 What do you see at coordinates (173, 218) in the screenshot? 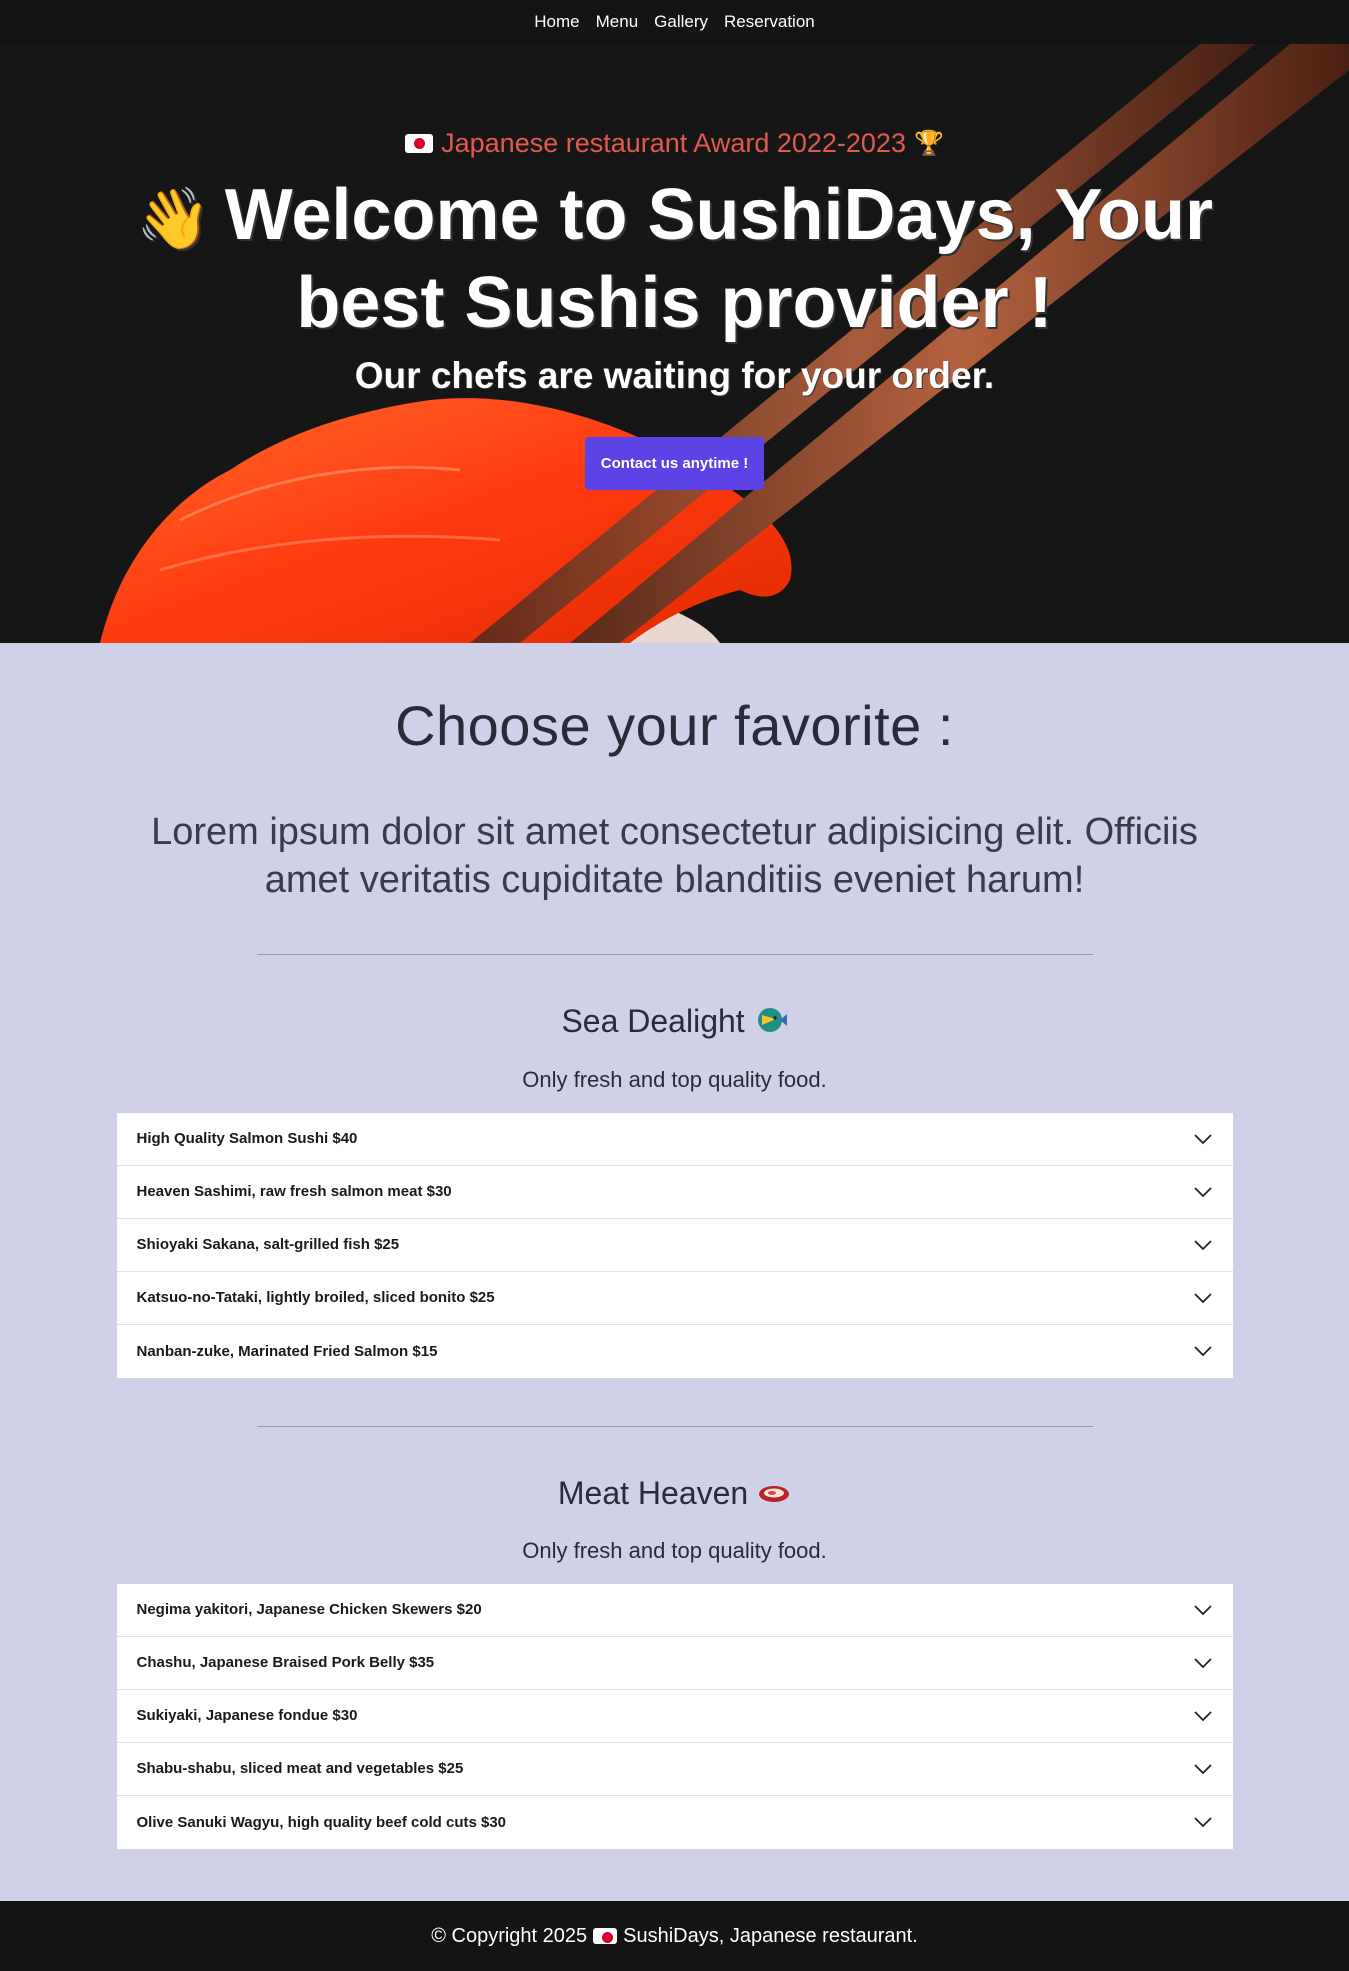
I see `waving-hand-icon: 👋` at bounding box center [173, 218].